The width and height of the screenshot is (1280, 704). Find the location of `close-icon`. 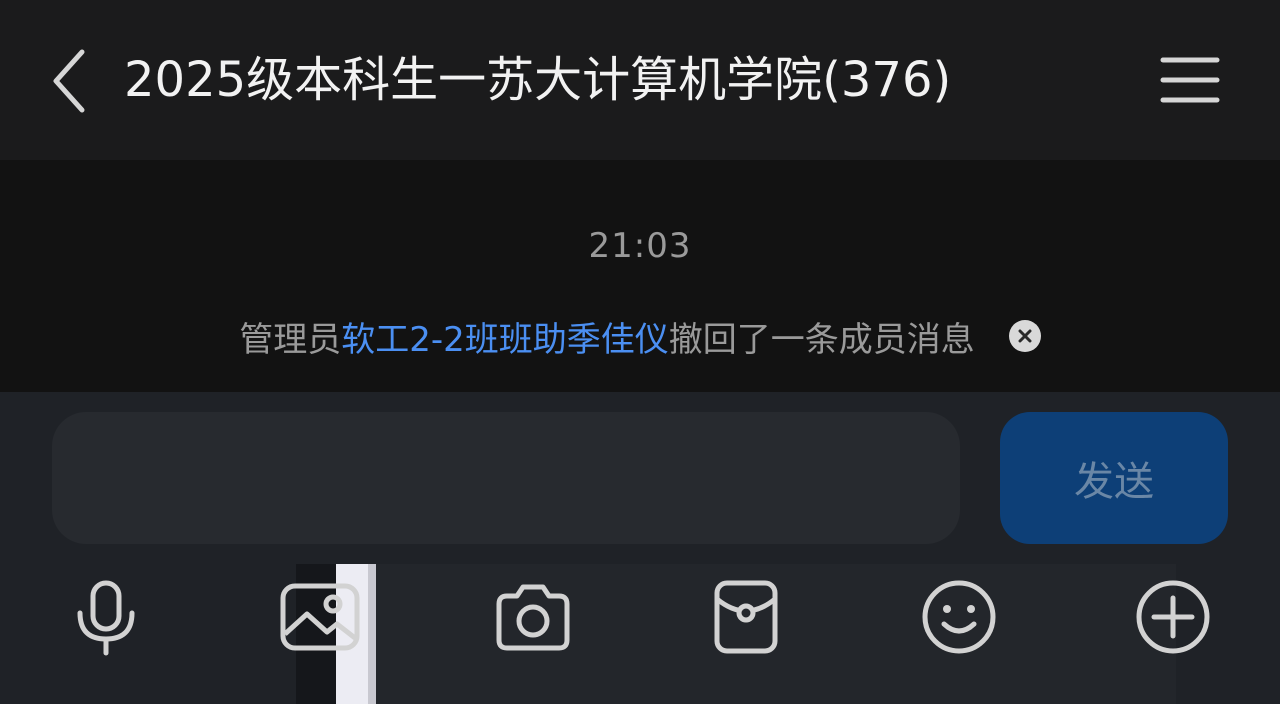

close-icon is located at coordinates (1025, 336).